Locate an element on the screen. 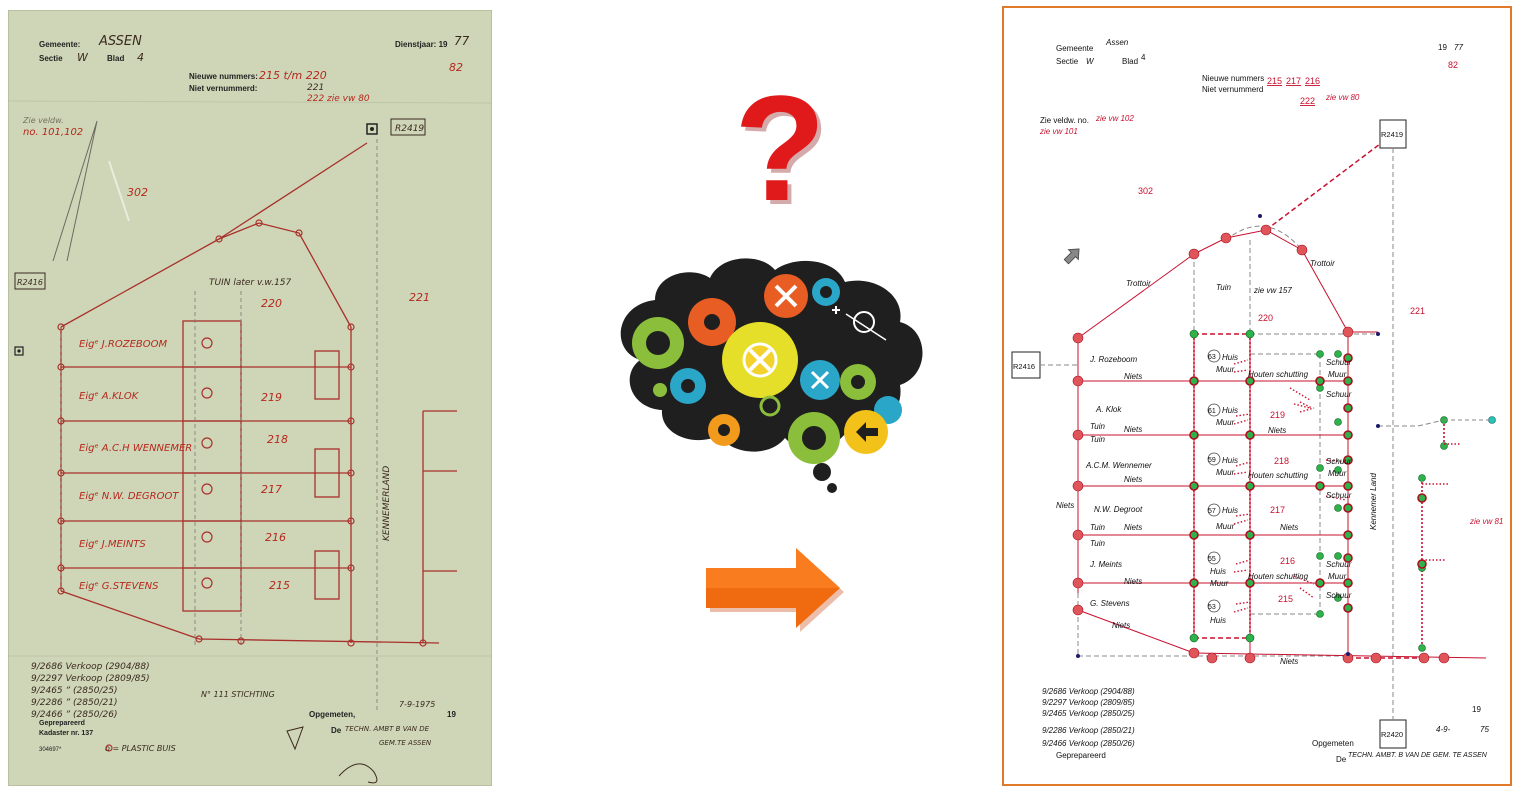 Image resolution: width=1520 pixels, height=794 pixels. map-techn: TECHN. AMBT. B VAN DE GEM. TE ASSEN is located at coordinates (1418, 755).